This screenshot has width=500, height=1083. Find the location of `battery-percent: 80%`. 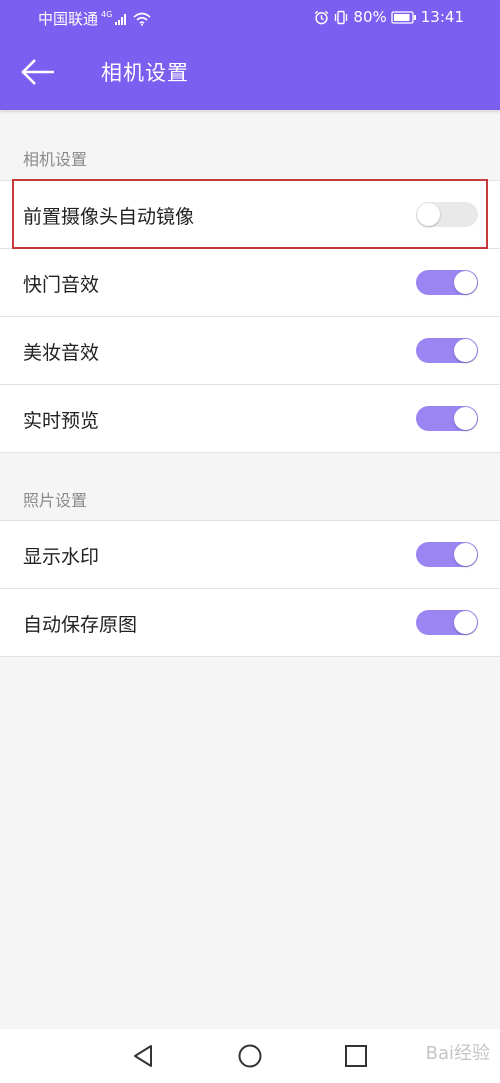

battery-percent: 80% is located at coordinates (370, 17).